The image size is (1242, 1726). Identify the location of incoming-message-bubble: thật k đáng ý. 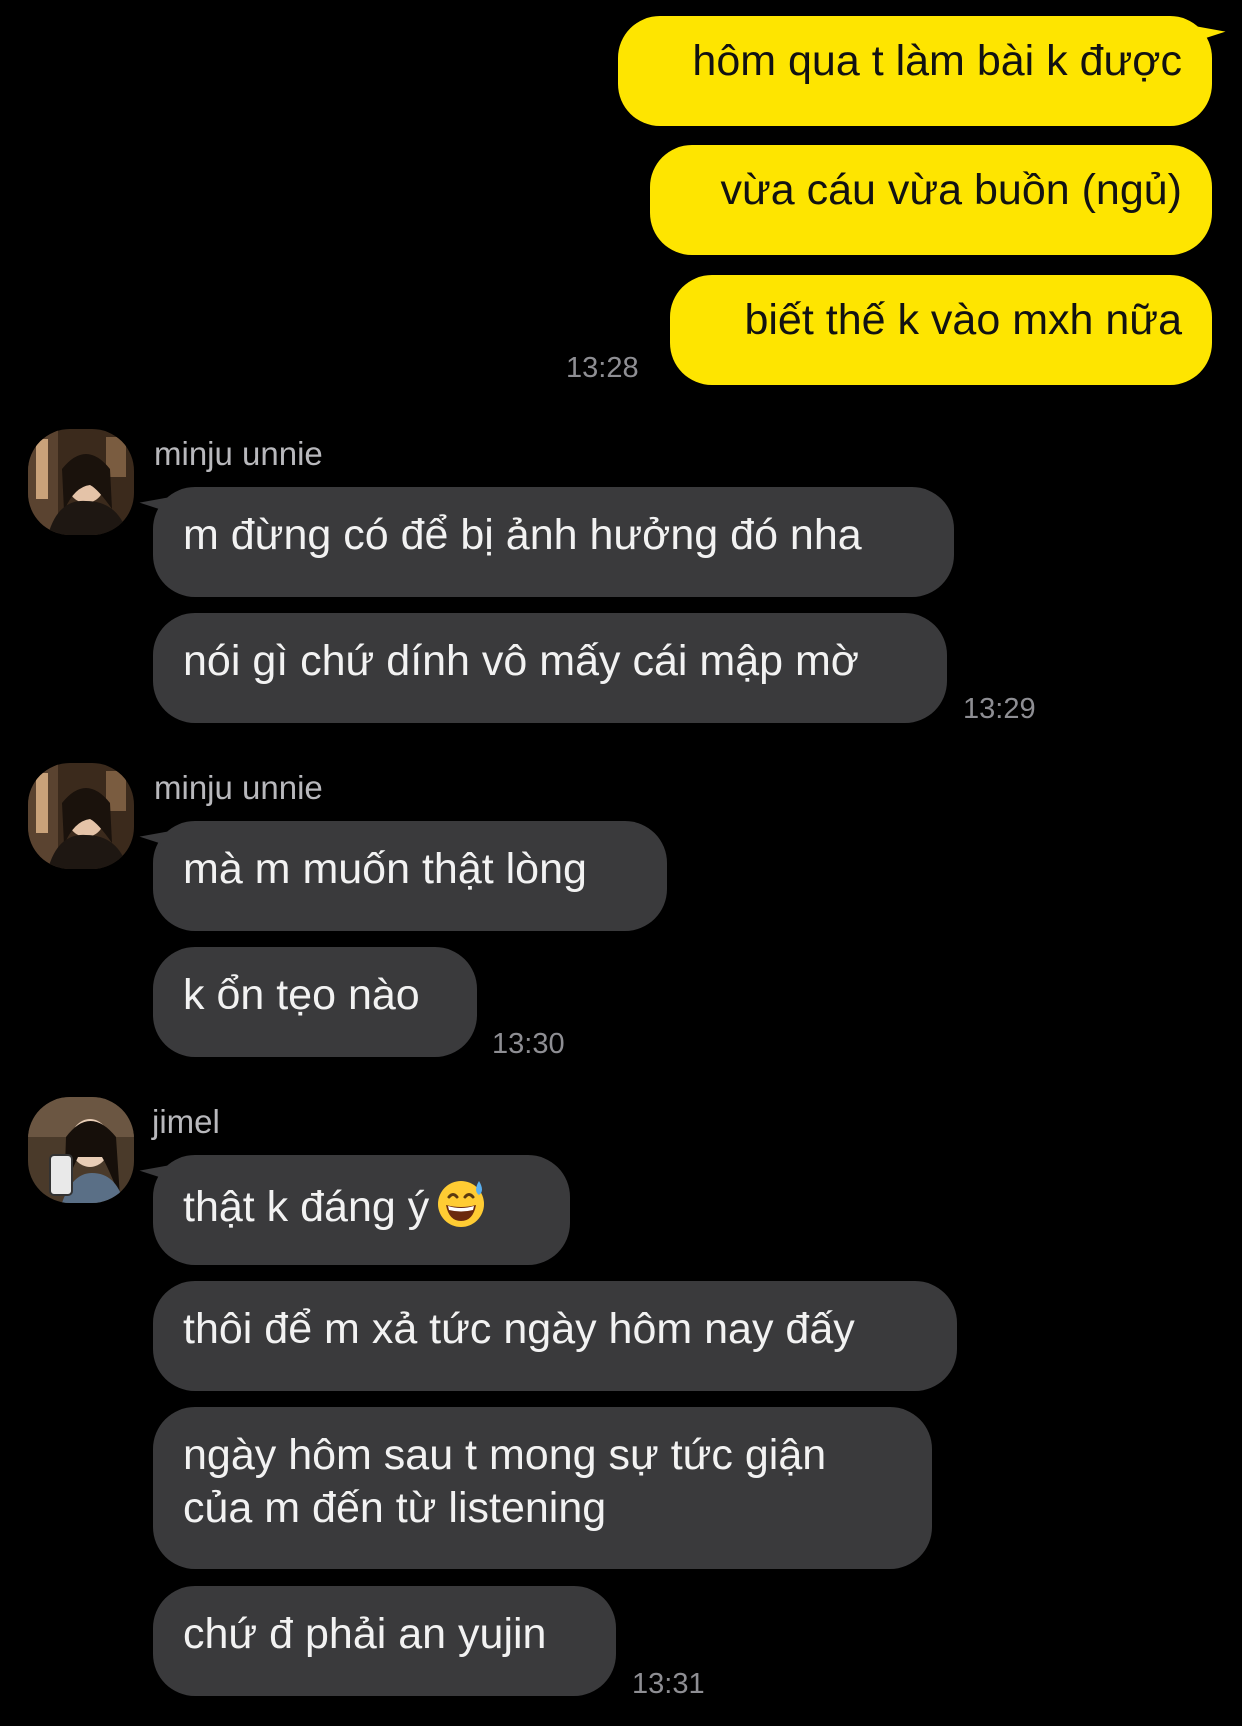
(361, 1210).